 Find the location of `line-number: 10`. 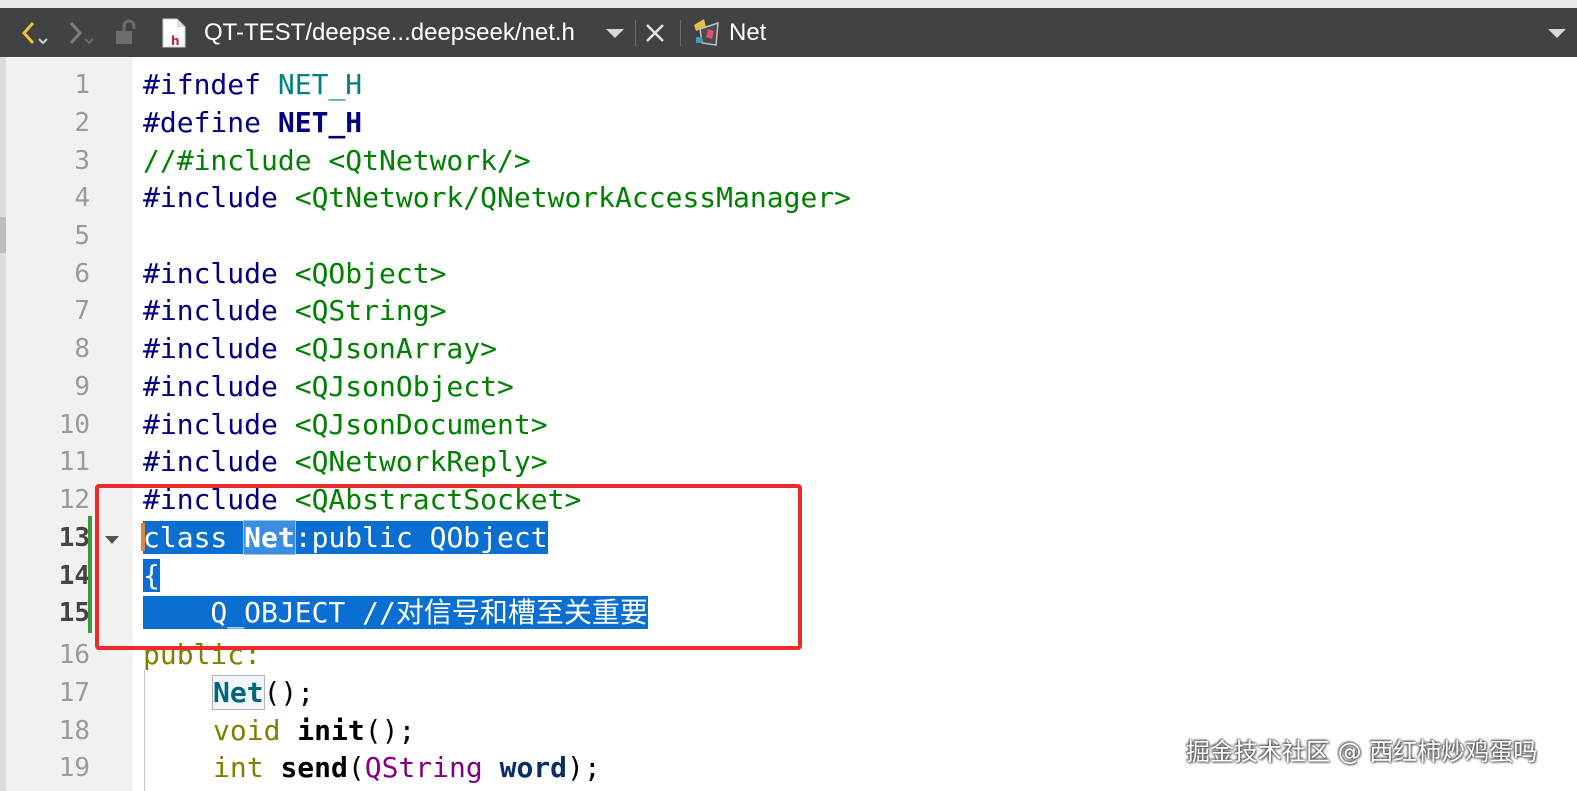

line-number: 10 is located at coordinates (74, 425).